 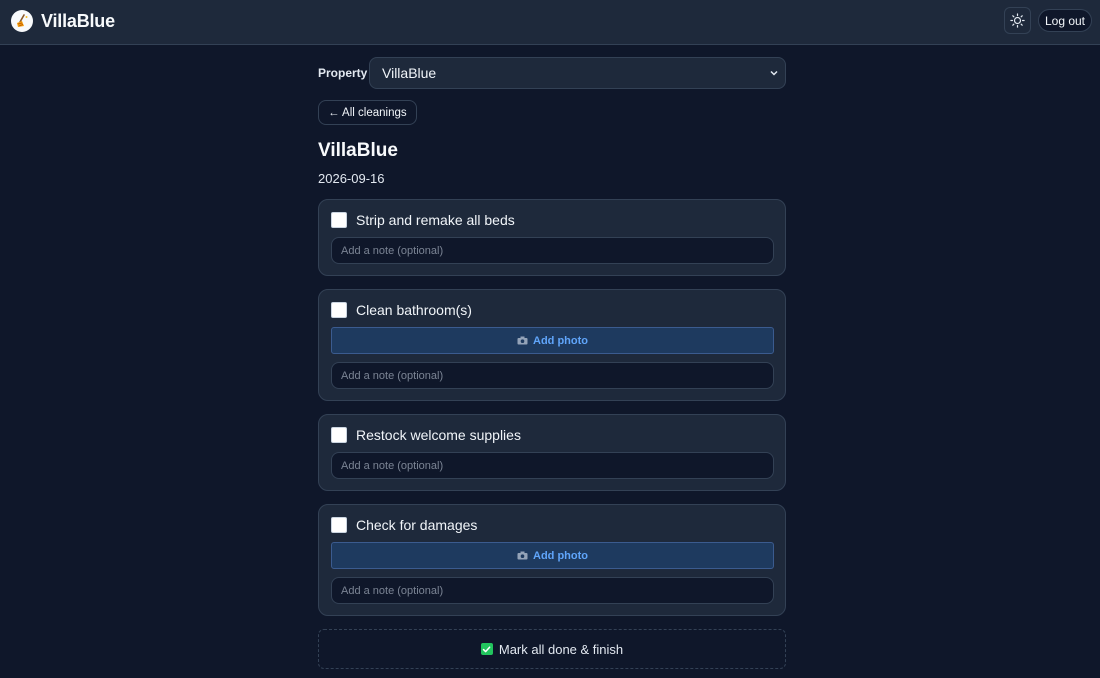 What do you see at coordinates (486, 649) in the screenshot?
I see `check-mark-icon` at bounding box center [486, 649].